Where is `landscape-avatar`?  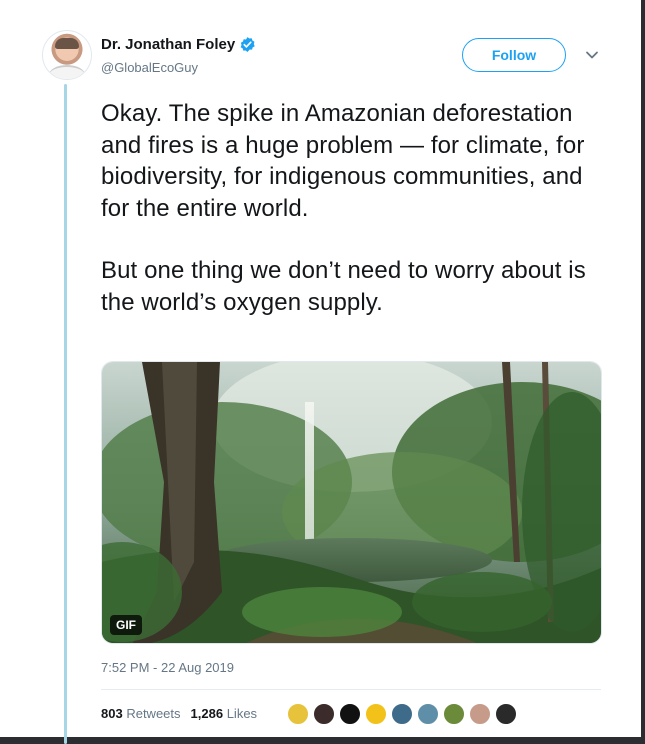
landscape-avatar is located at coordinates (402, 714).